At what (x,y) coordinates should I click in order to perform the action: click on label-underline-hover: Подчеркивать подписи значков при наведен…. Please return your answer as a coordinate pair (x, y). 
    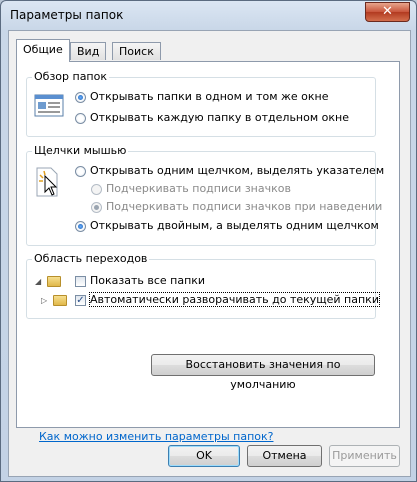
    Looking at the image, I should click on (244, 206).